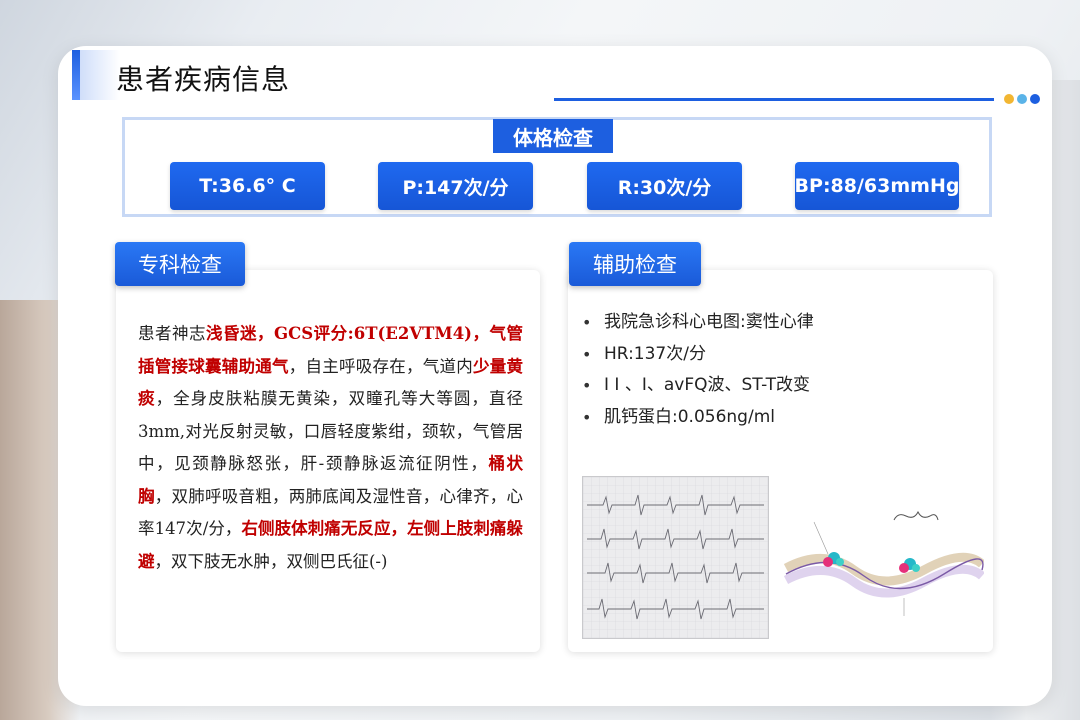  I want to click on decorative-dots, so click(1022, 99).